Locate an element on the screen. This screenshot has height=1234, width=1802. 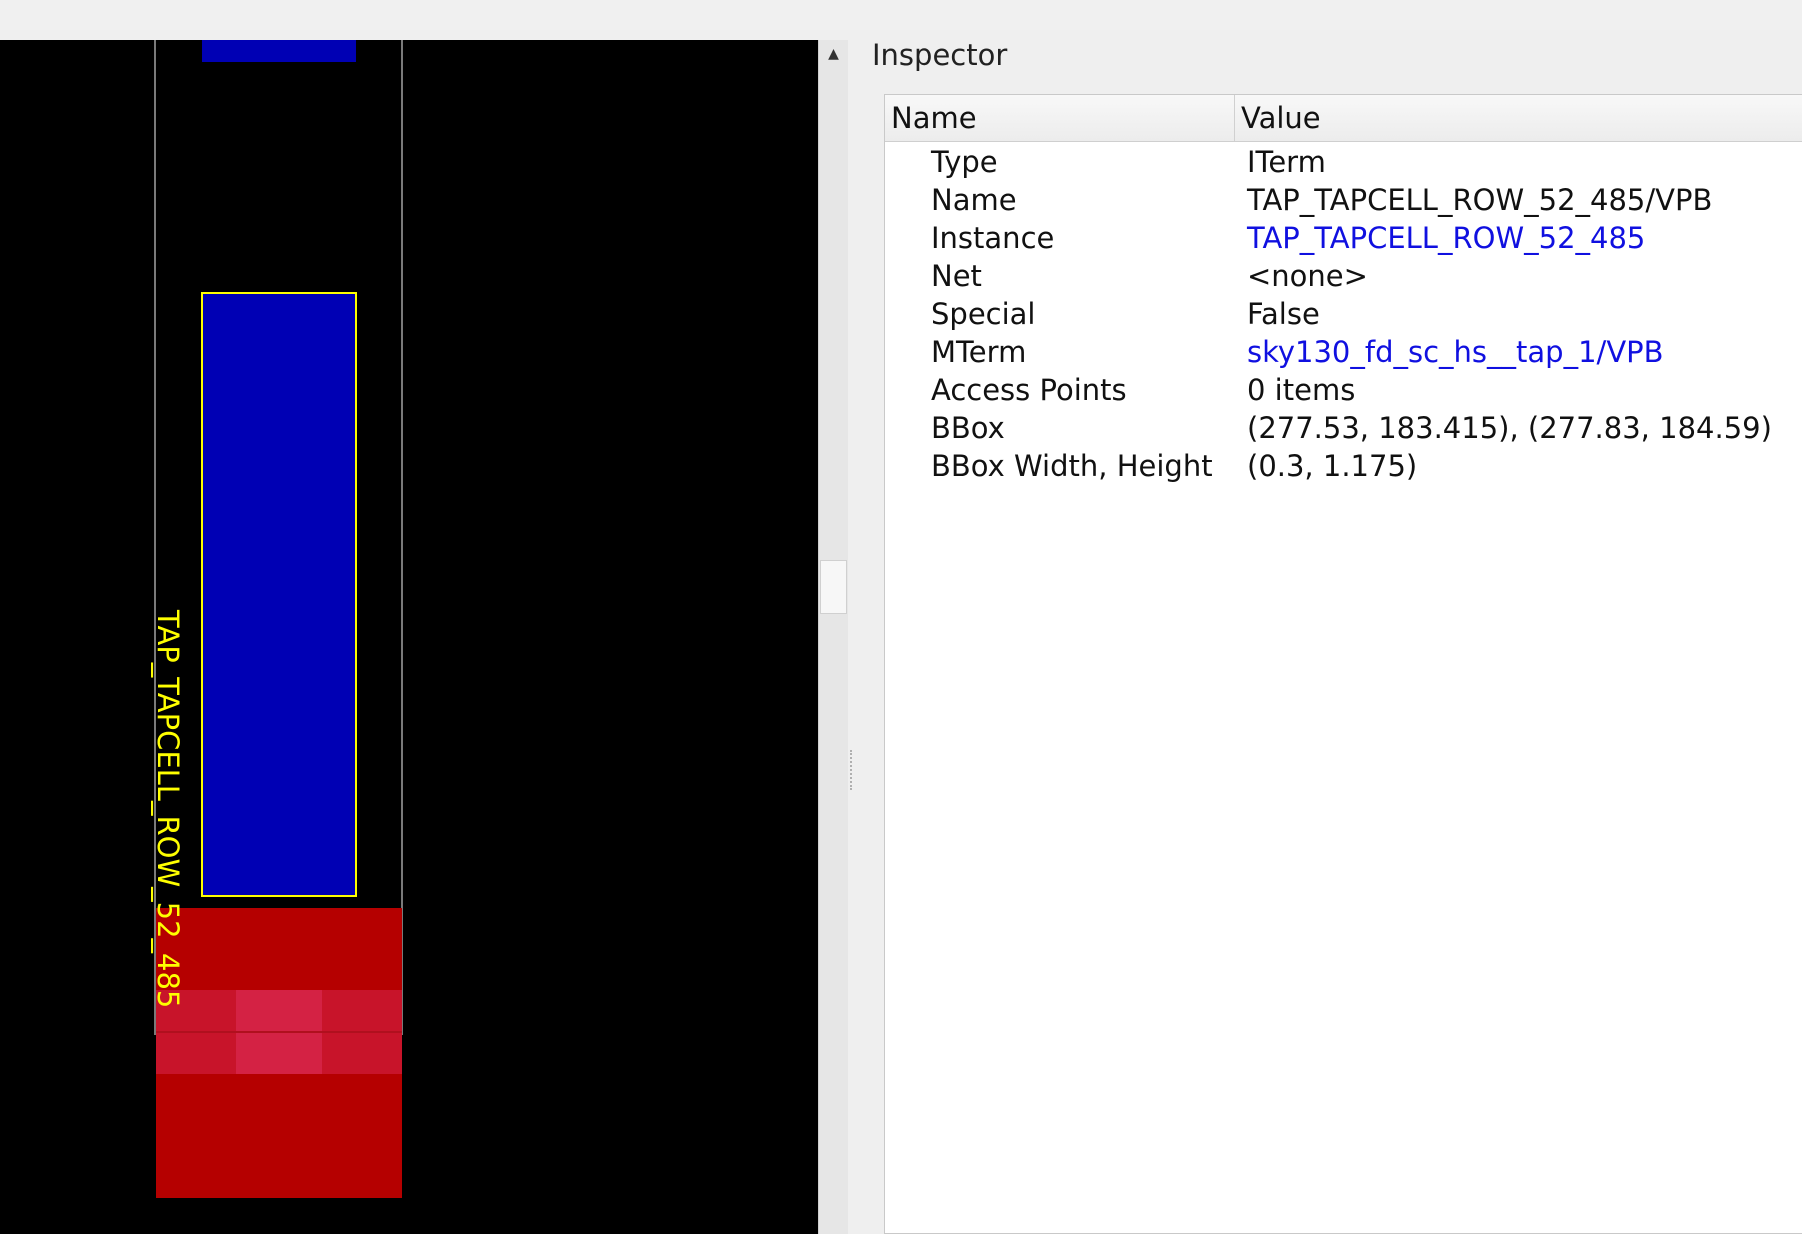
property-row-bbox: BBox (277.53, 183.415), (277.83, 184.59) is located at coordinates (1343, 428).